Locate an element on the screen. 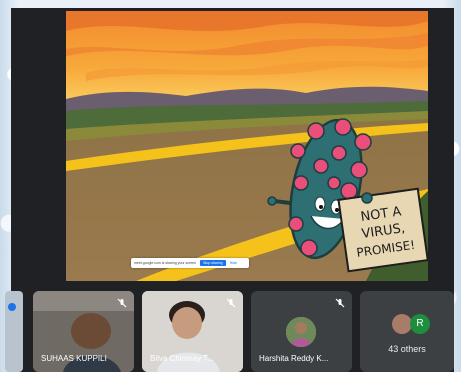 The image size is (461, 372). stop-sharing-button: Stop sharing is located at coordinates (213, 263).